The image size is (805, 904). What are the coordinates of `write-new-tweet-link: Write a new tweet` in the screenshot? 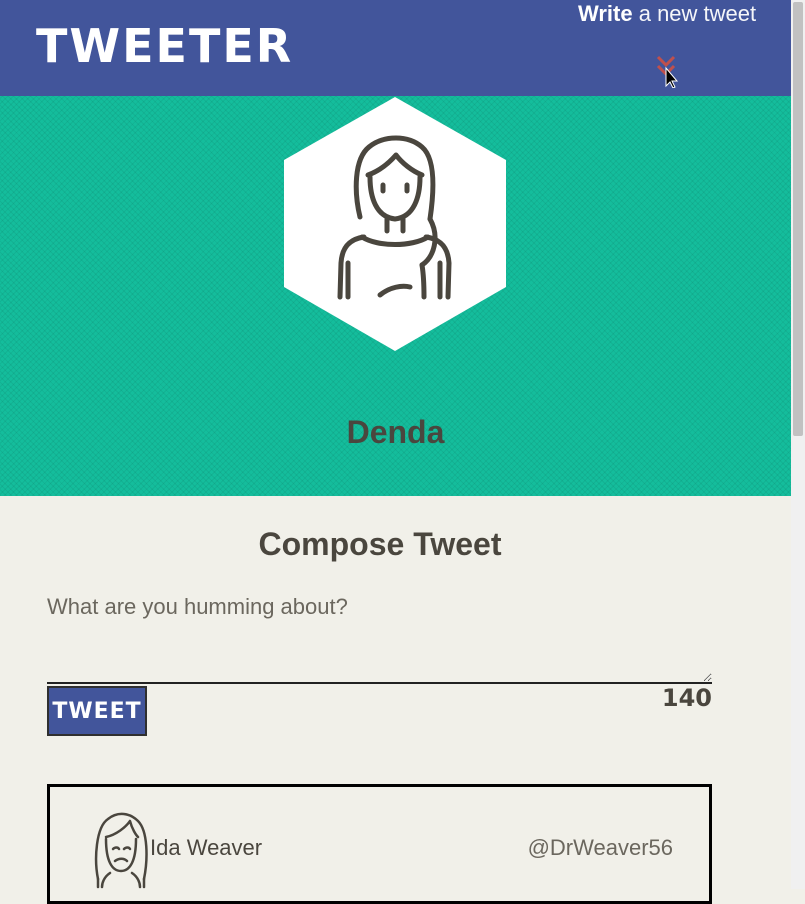 It's located at (667, 14).